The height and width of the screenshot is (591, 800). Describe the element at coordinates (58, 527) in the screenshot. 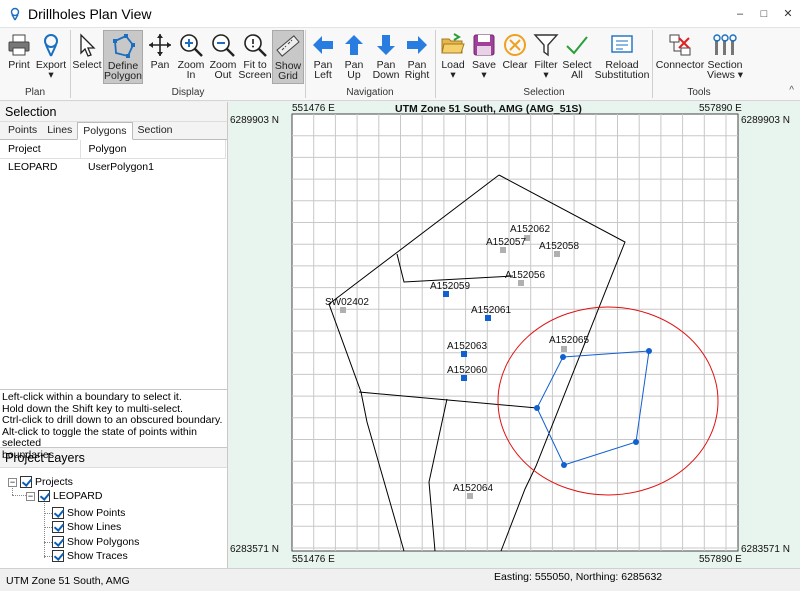

I see `checkbox-show-lines` at that location.